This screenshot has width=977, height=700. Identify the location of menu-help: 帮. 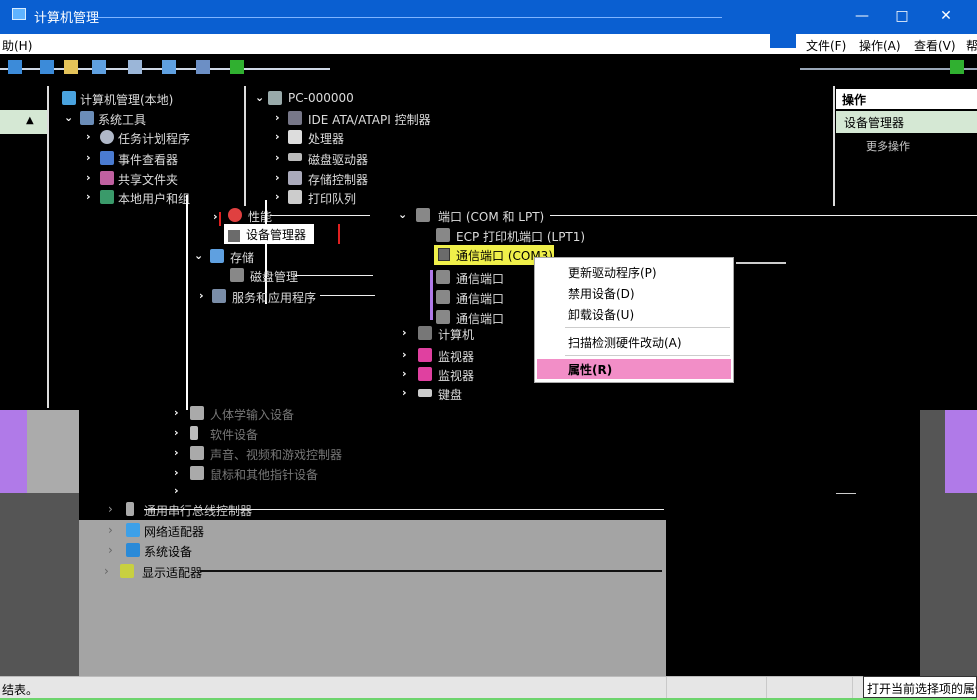
(971, 45).